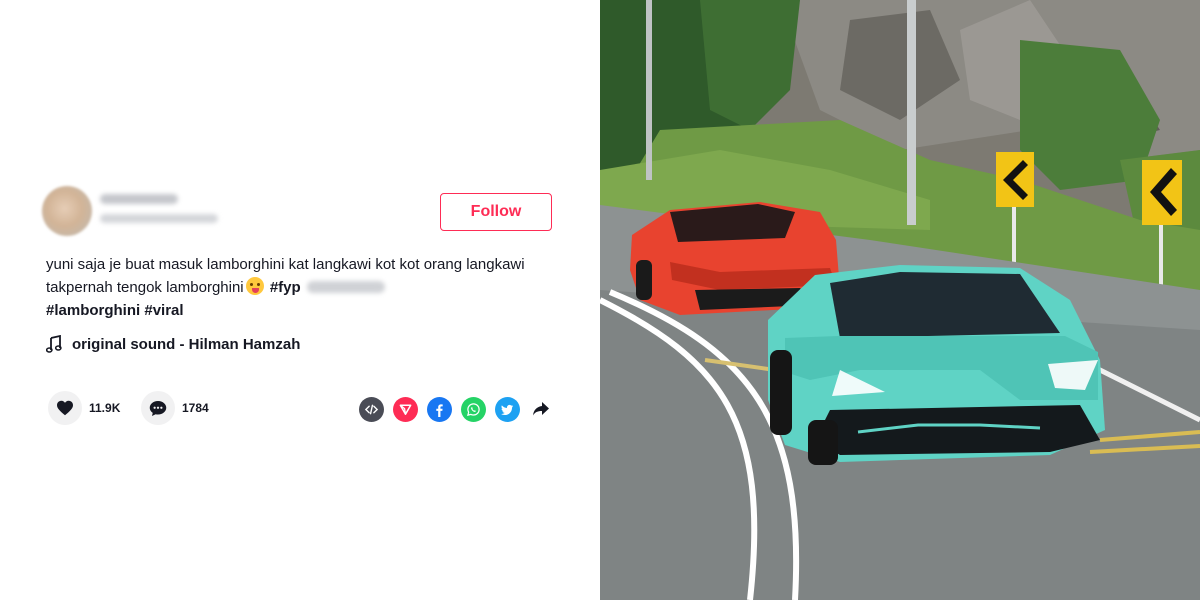 The image size is (1200, 600). I want to click on music-link: original sound - Hilman Hamzah, so click(173, 344).